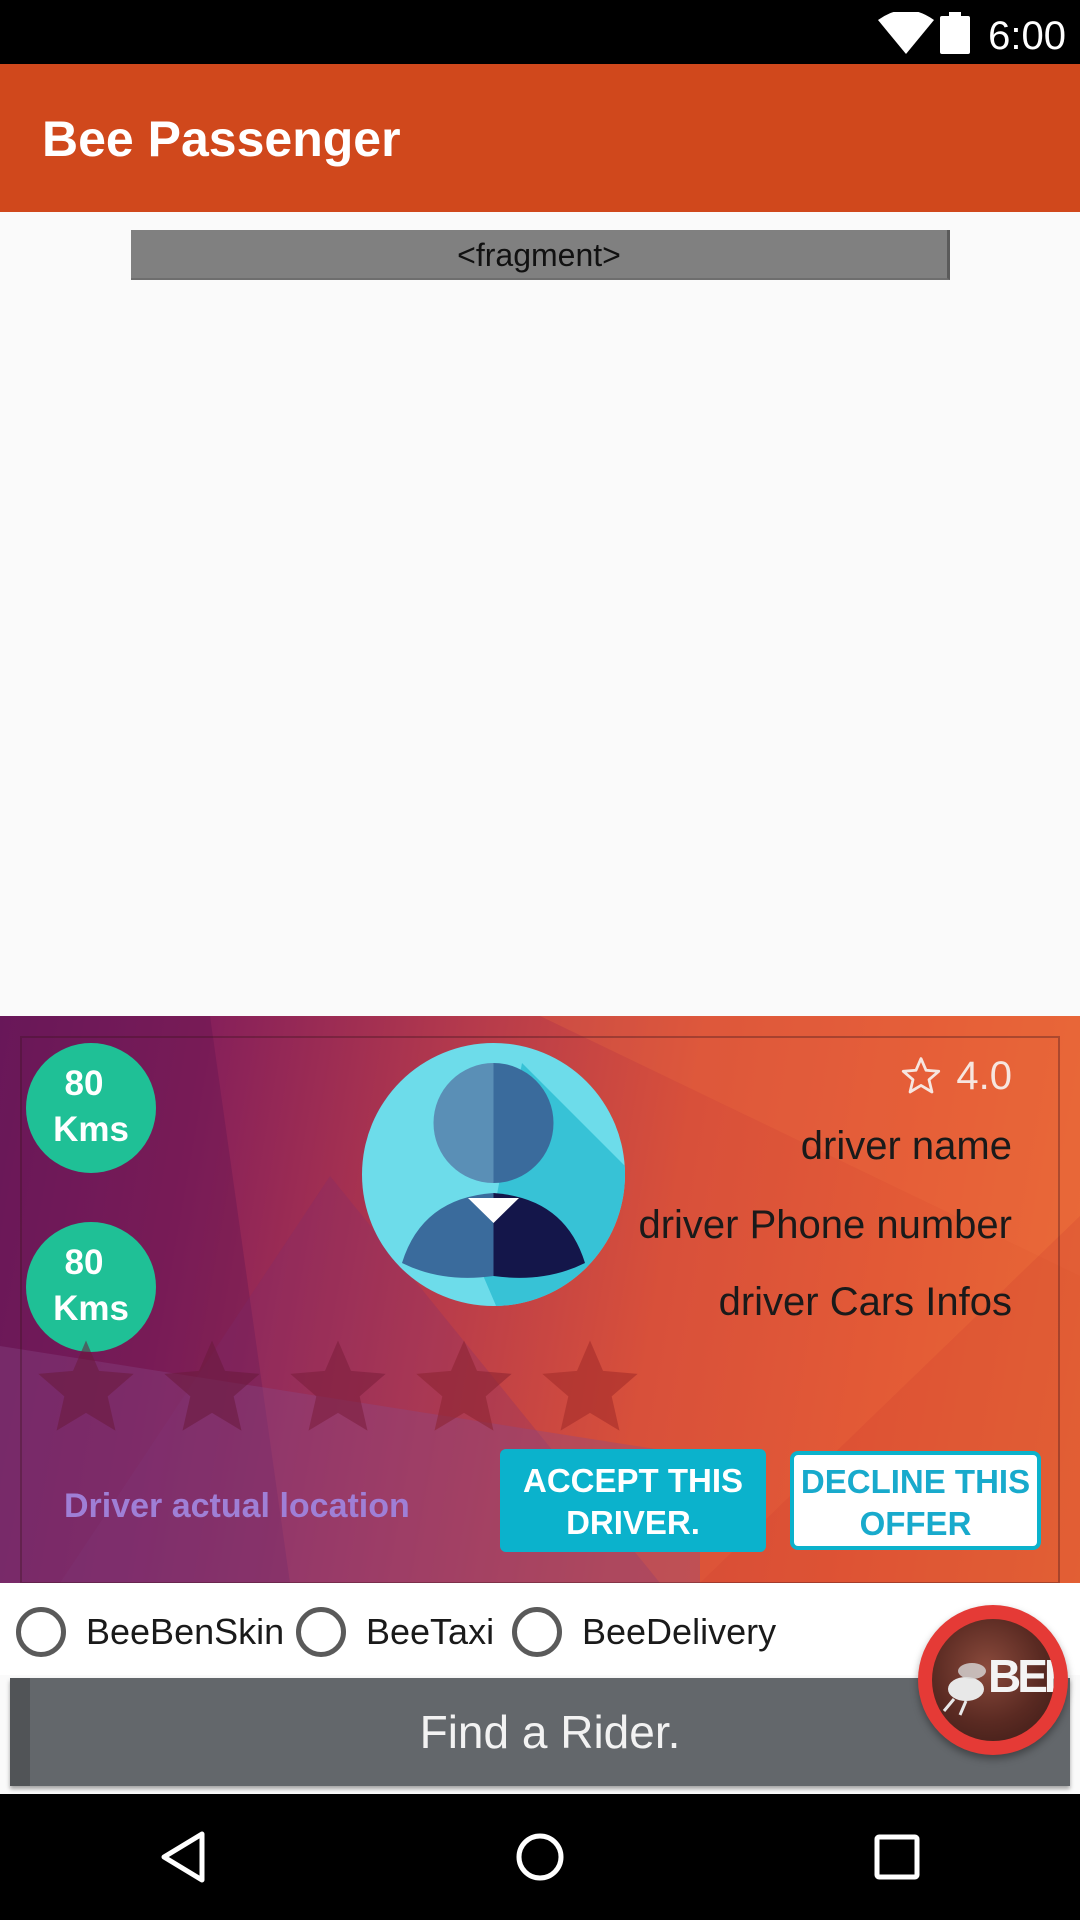  Describe the element at coordinates (915, 1500) in the screenshot. I see `decline-offer-button: DECLINE THIS OFFER` at that location.